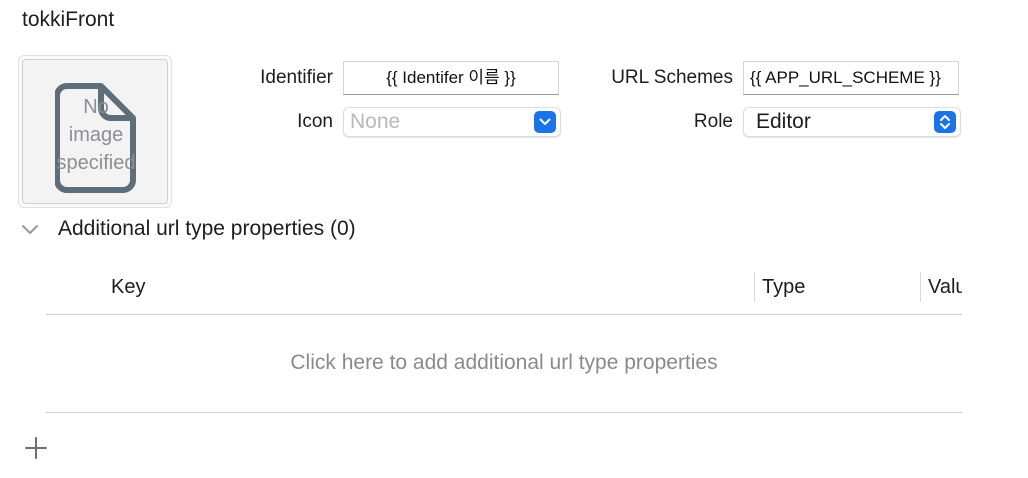 This screenshot has width=1028, height=478. What do you see at coordinates (96, 135) in the screenshot?
I see `no-image-placeholder: No image specified` at bounding box center [96, 135].